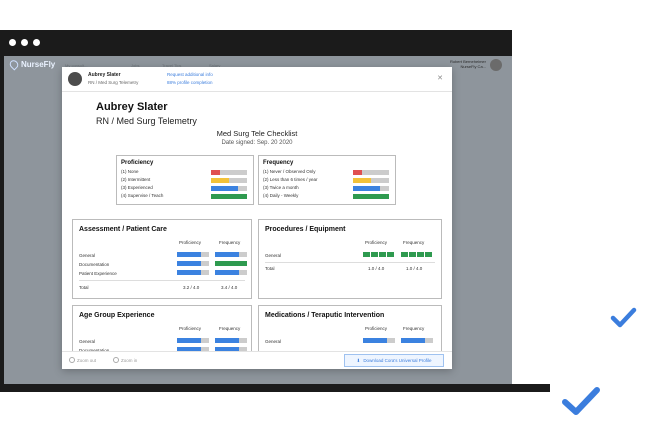  I want to click on total-label: Total, so click(270, 268).